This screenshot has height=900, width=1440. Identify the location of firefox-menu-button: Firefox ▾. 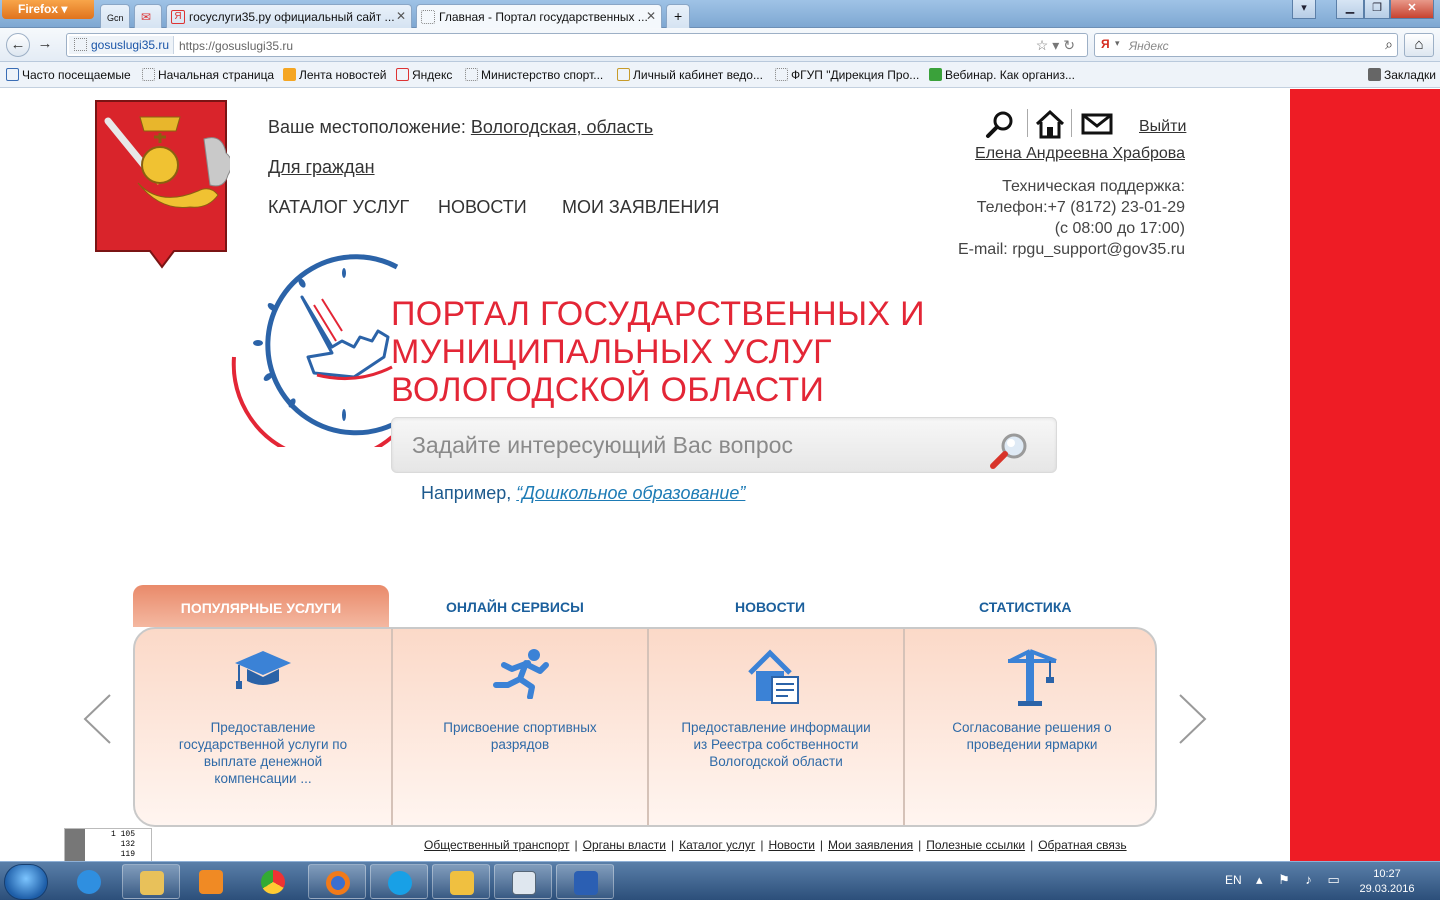
(48, 9).